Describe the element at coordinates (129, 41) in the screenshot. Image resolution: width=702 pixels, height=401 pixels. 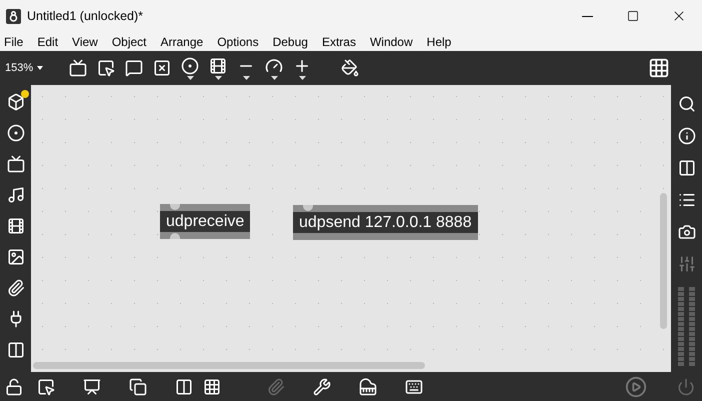
I see `menu-item: Object` at that location.